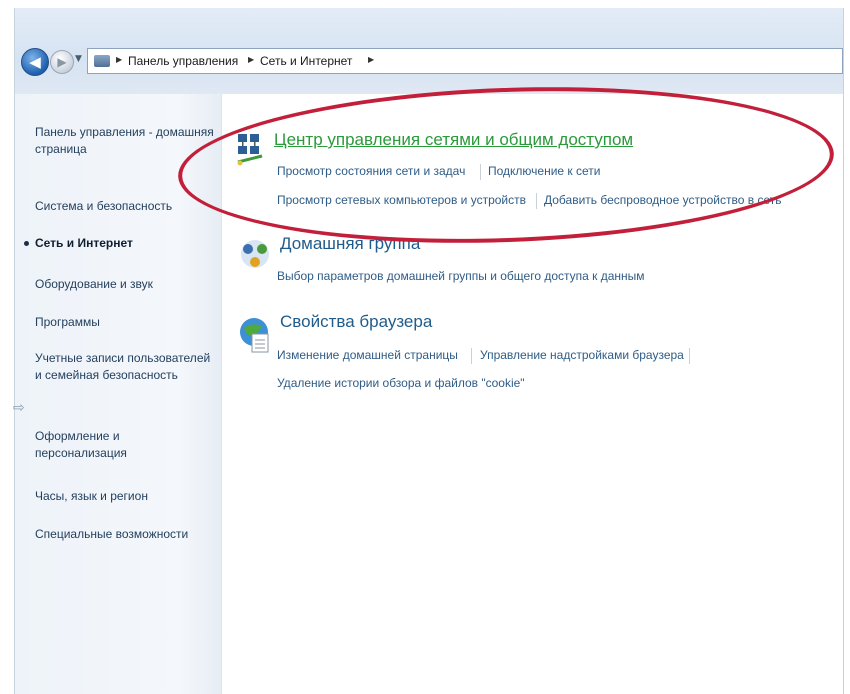  What do you see at coordinates (127, 141) in the screenshot?
I see `nav-link-control-panel-home: Панель управления - домашняя страница` at bounding box center [127, 141].